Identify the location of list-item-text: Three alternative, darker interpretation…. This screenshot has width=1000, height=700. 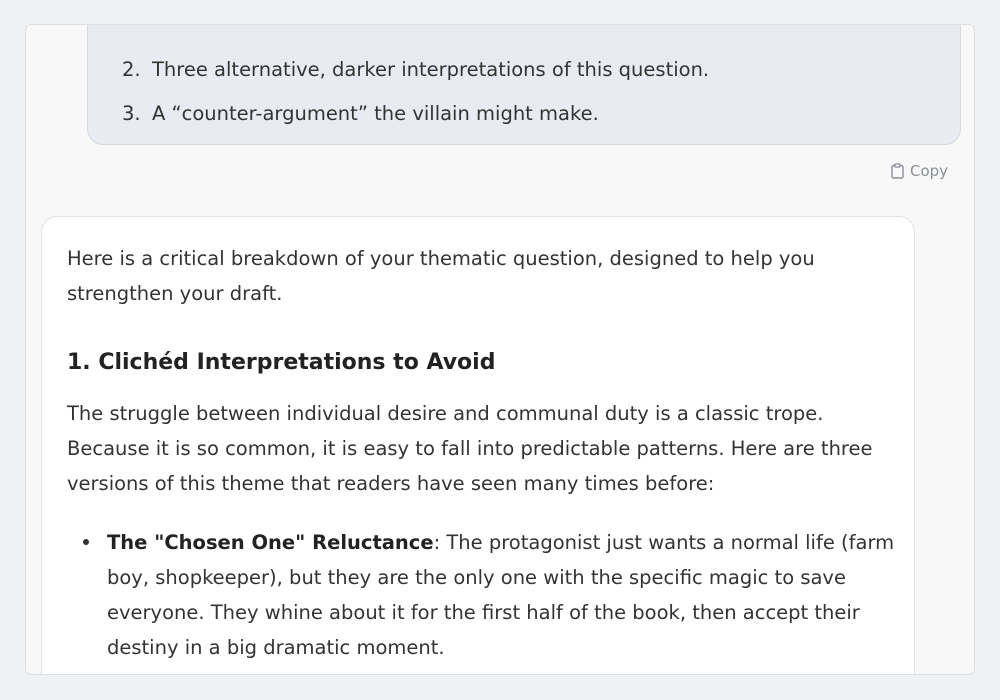
(431, 69).